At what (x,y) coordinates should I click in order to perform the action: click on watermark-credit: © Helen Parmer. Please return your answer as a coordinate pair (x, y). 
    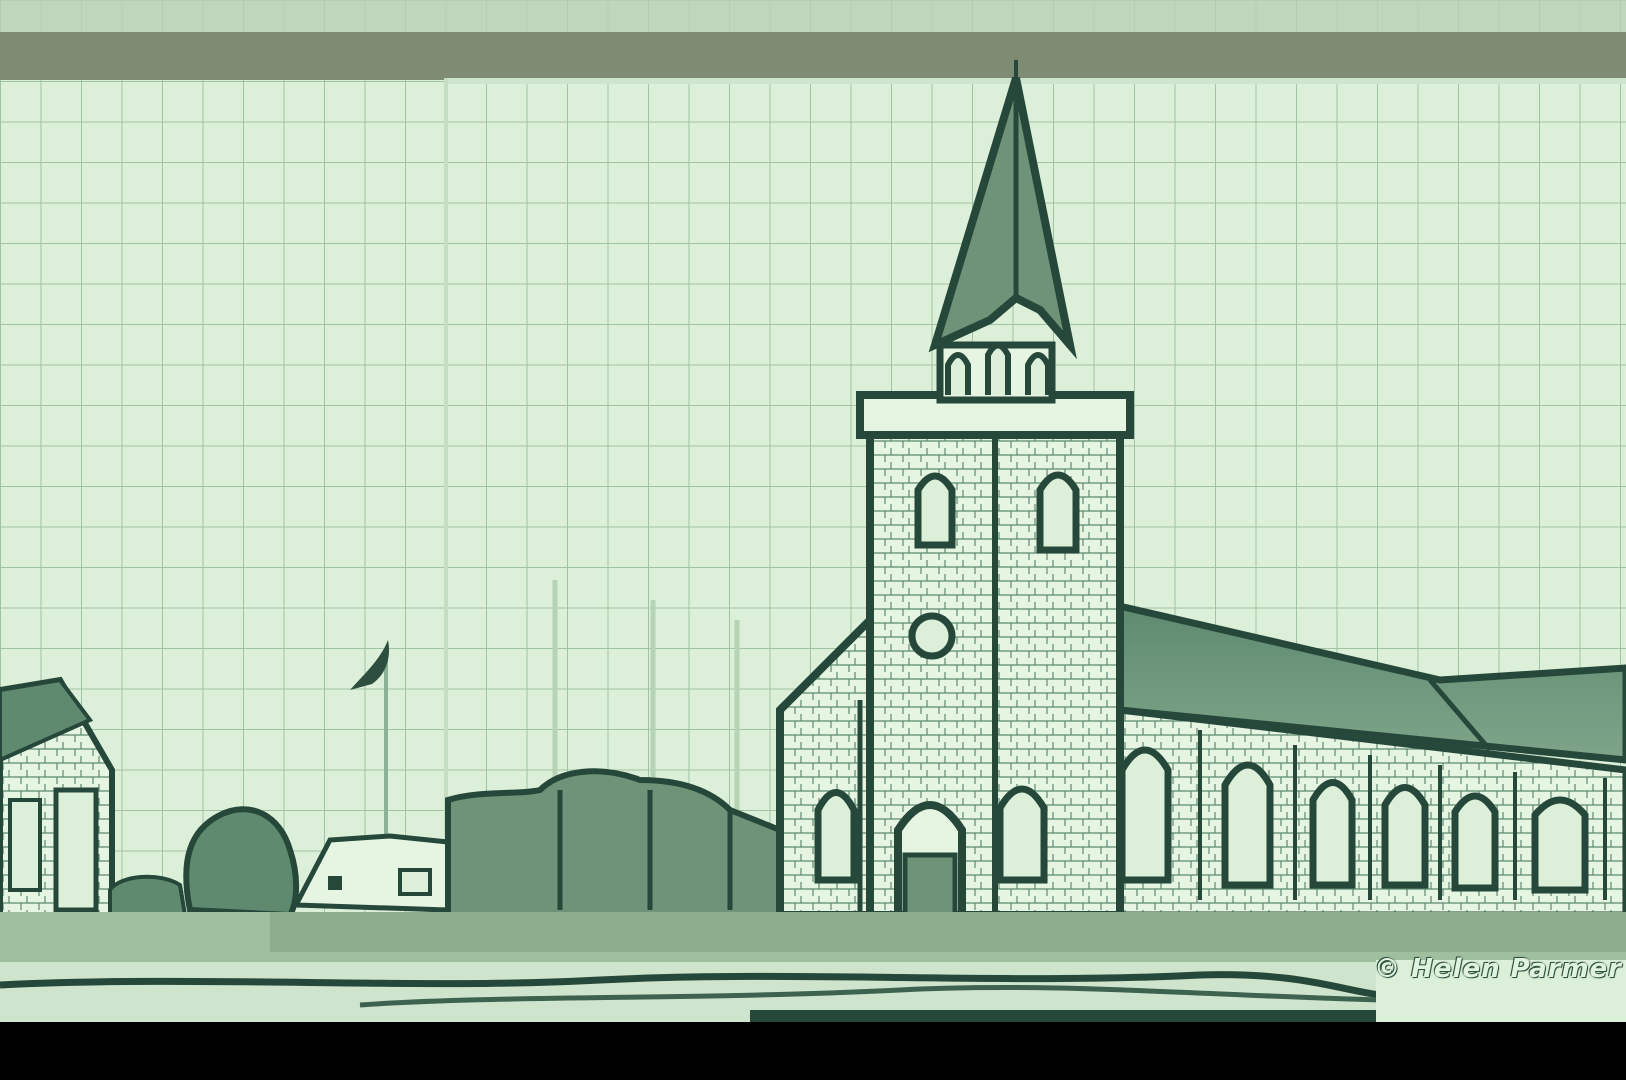
    Looking at the image, I should click on (1498, 969).